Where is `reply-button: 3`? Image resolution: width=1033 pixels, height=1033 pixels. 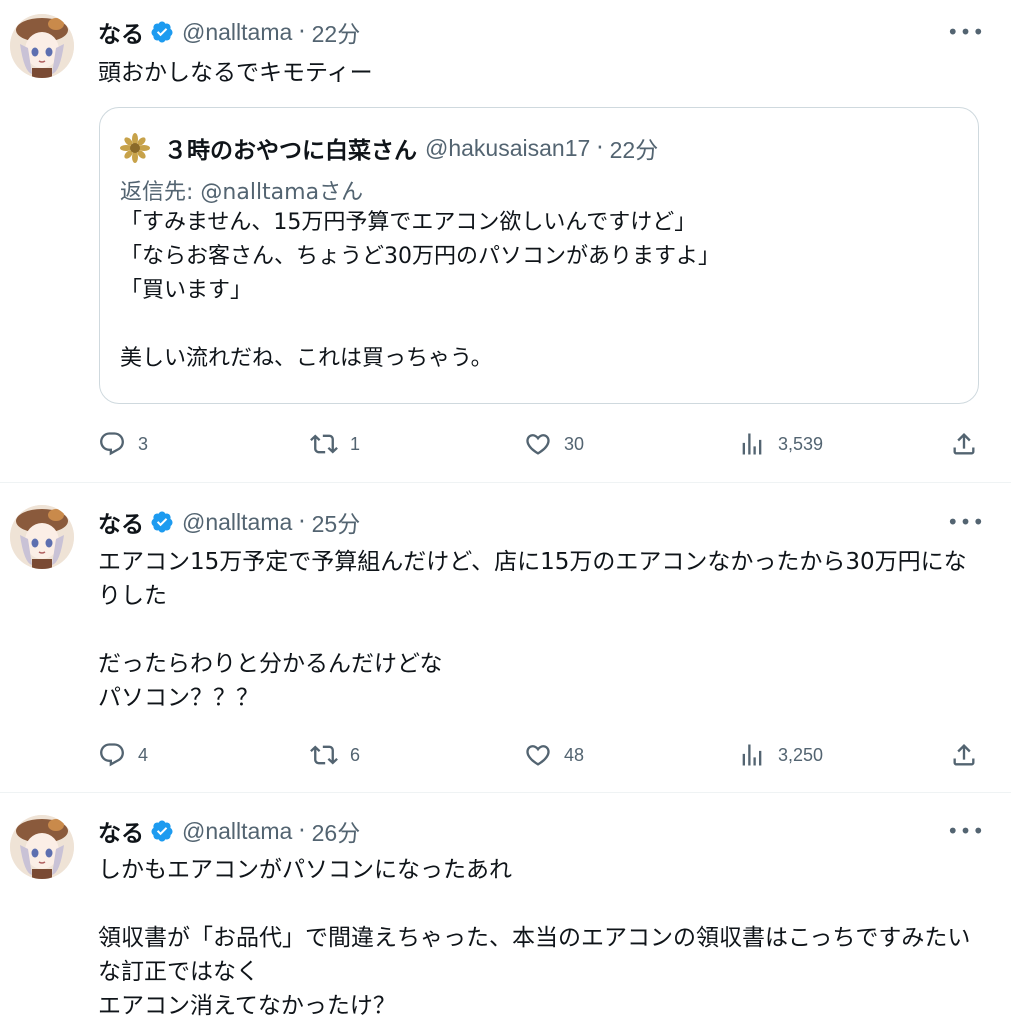 reply-button: 3 is located at coordinates (123, 444).